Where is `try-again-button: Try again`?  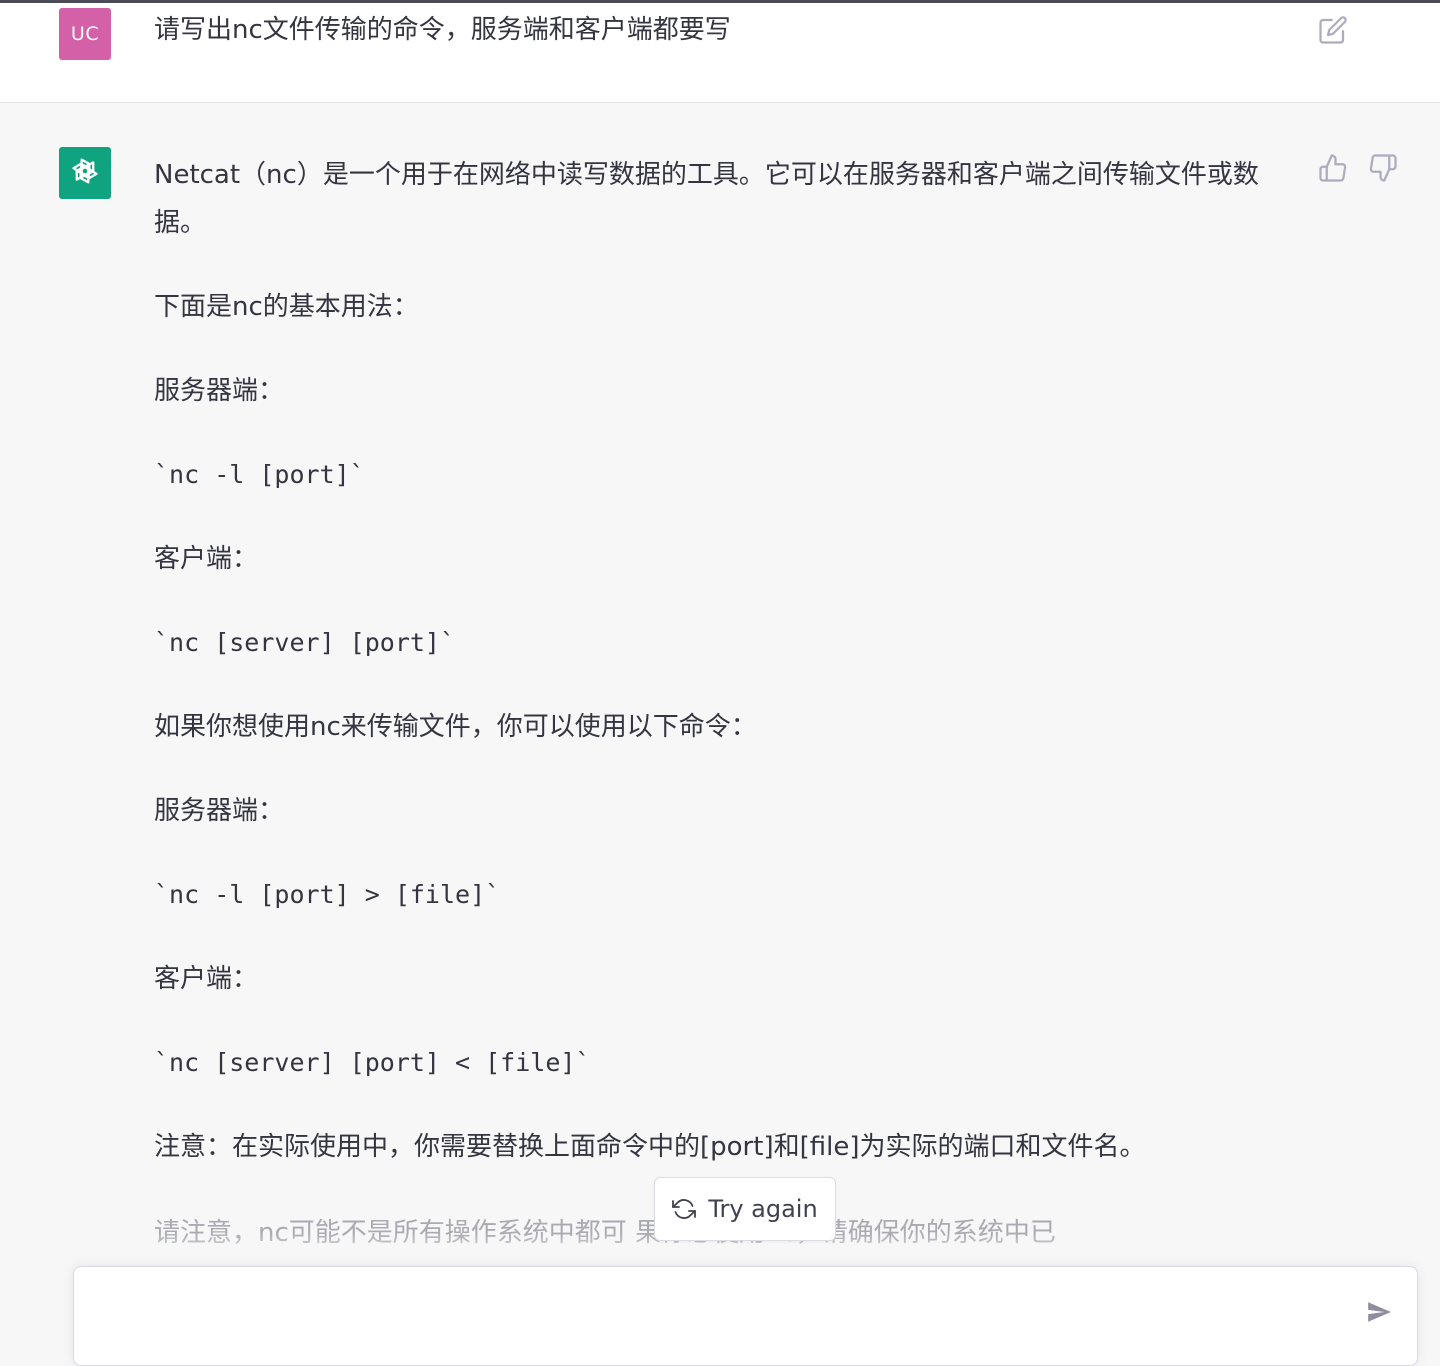
try-again-button: Try again is located at coordinates (745, 1209).